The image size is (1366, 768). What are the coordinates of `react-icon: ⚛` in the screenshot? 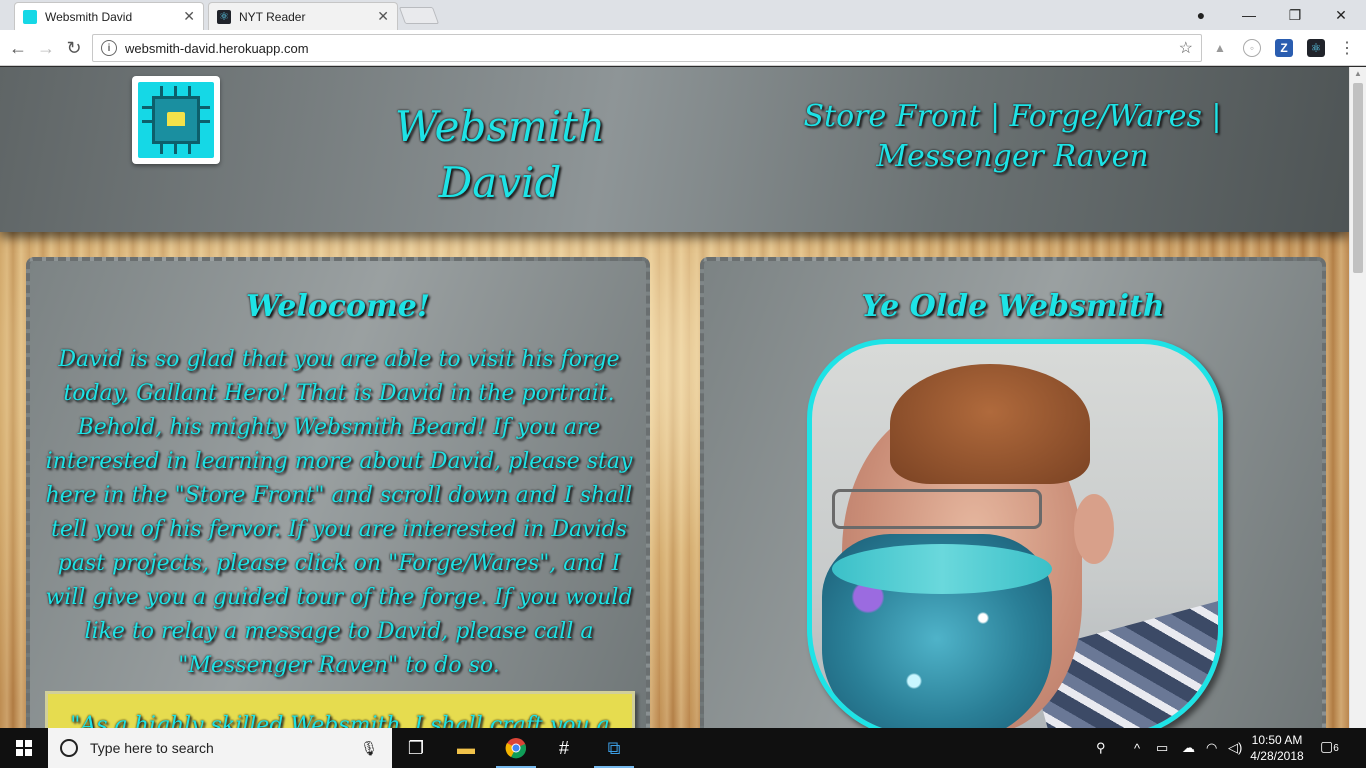 It's located at (224, 16).